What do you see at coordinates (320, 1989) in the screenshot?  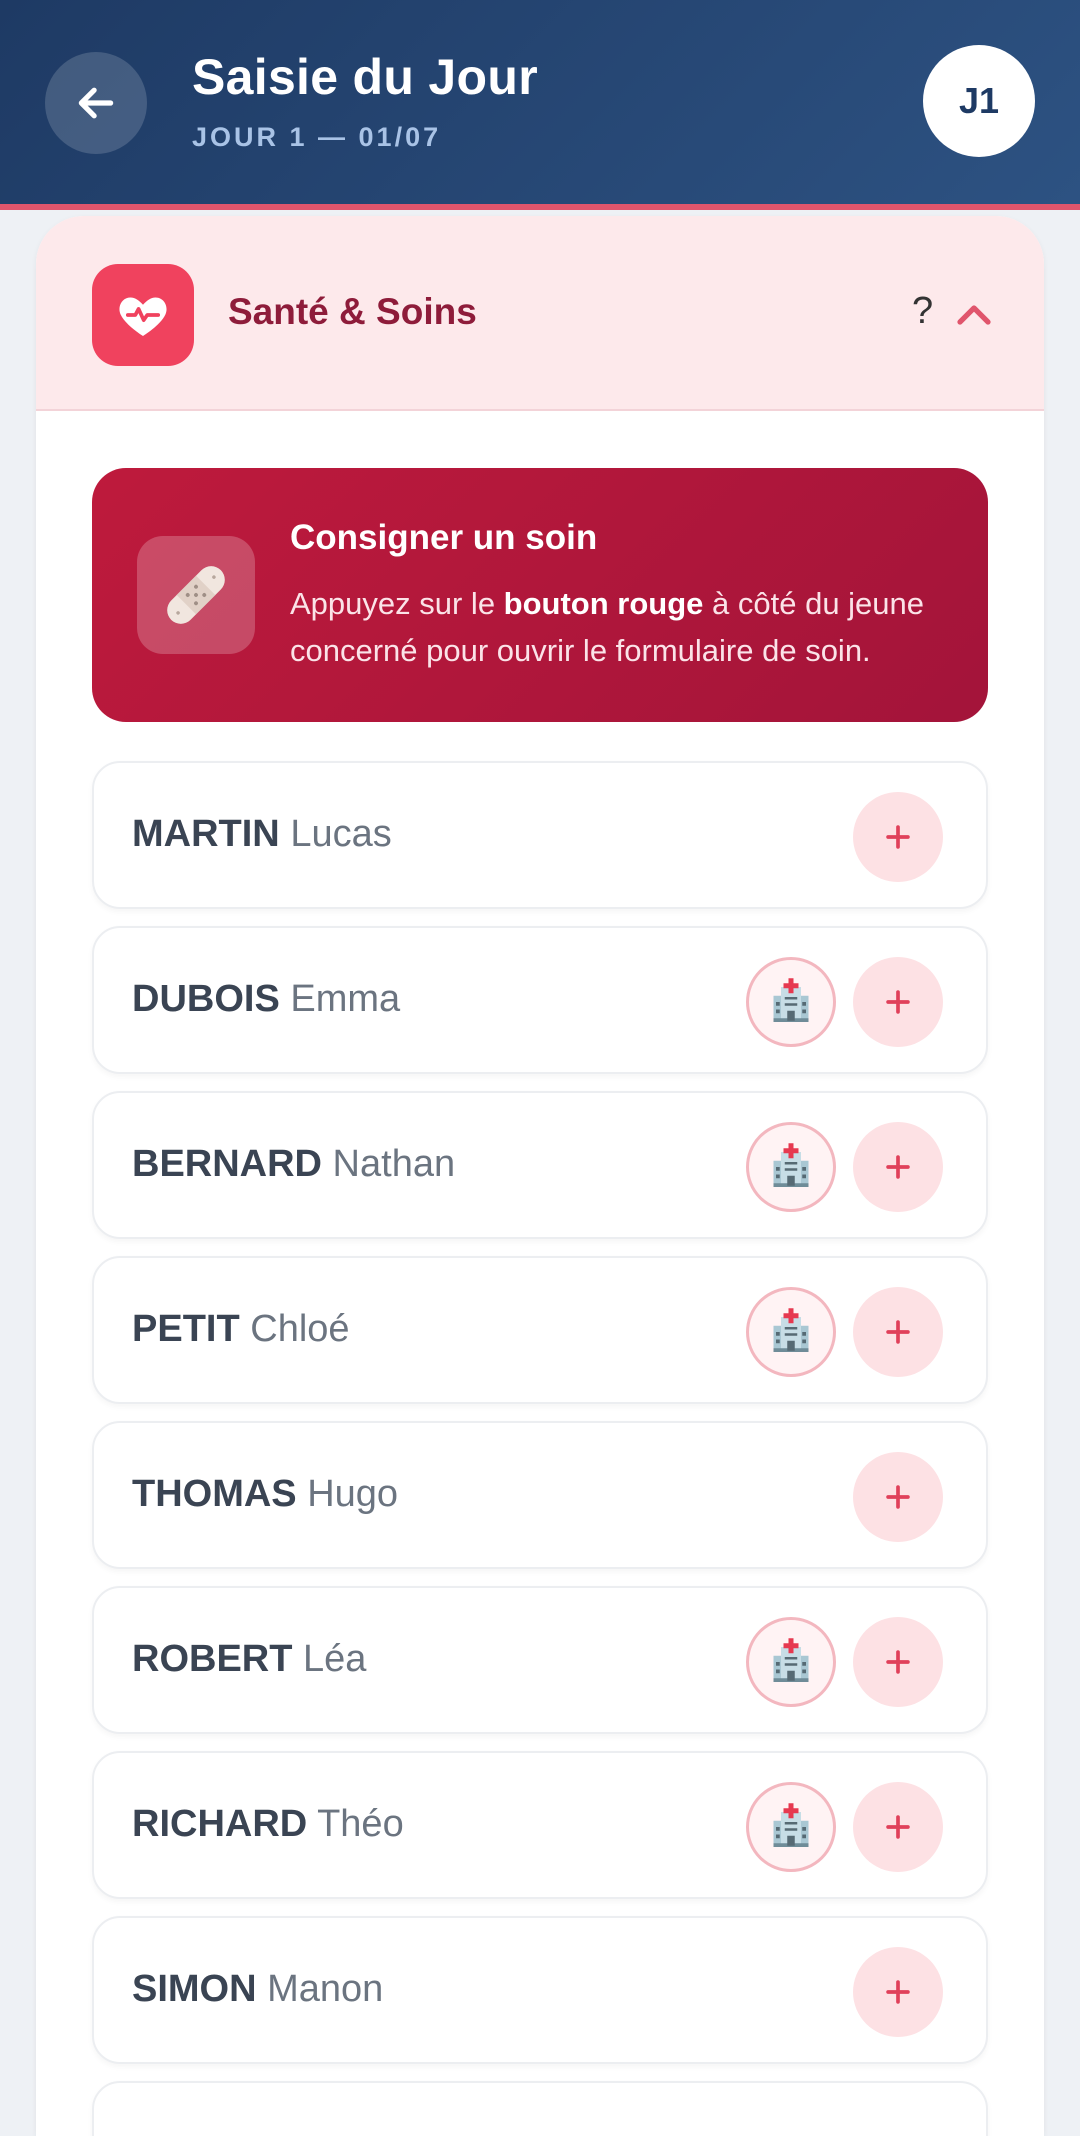 I see `first-name: Manon` at bounding box center [320, 1989].